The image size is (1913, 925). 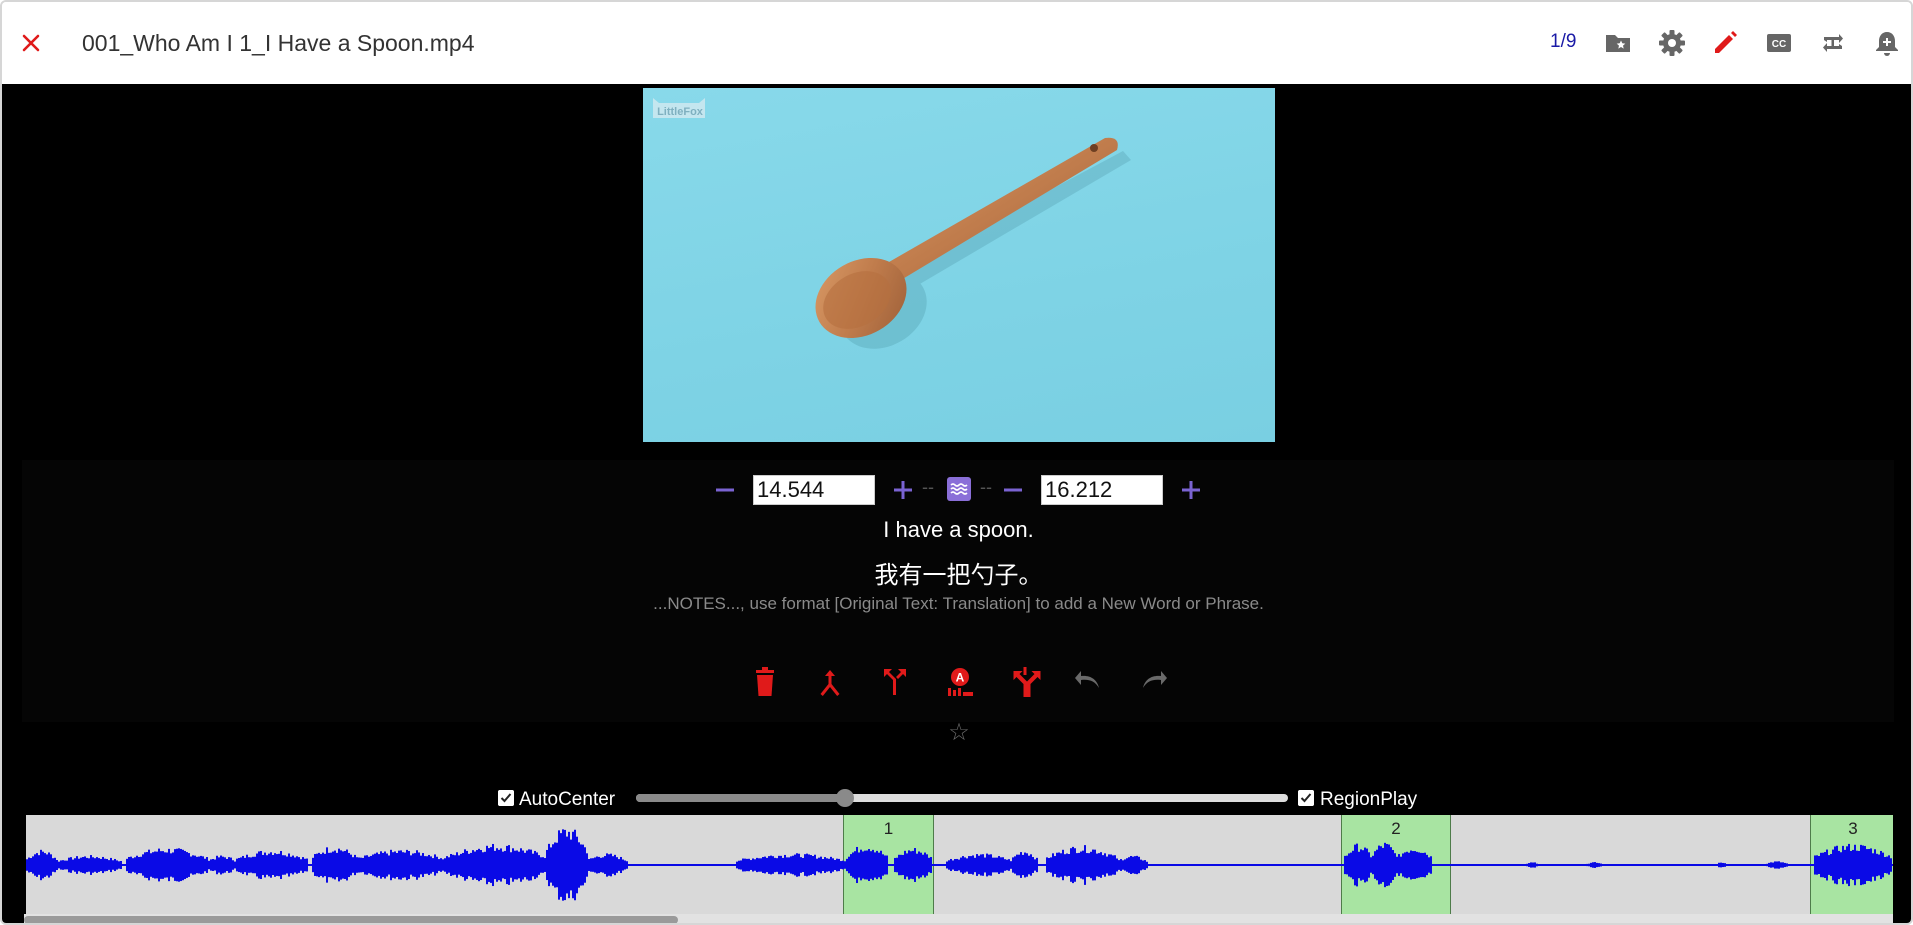 I want to click on repeat-icon, so click(x=1833, y=43).